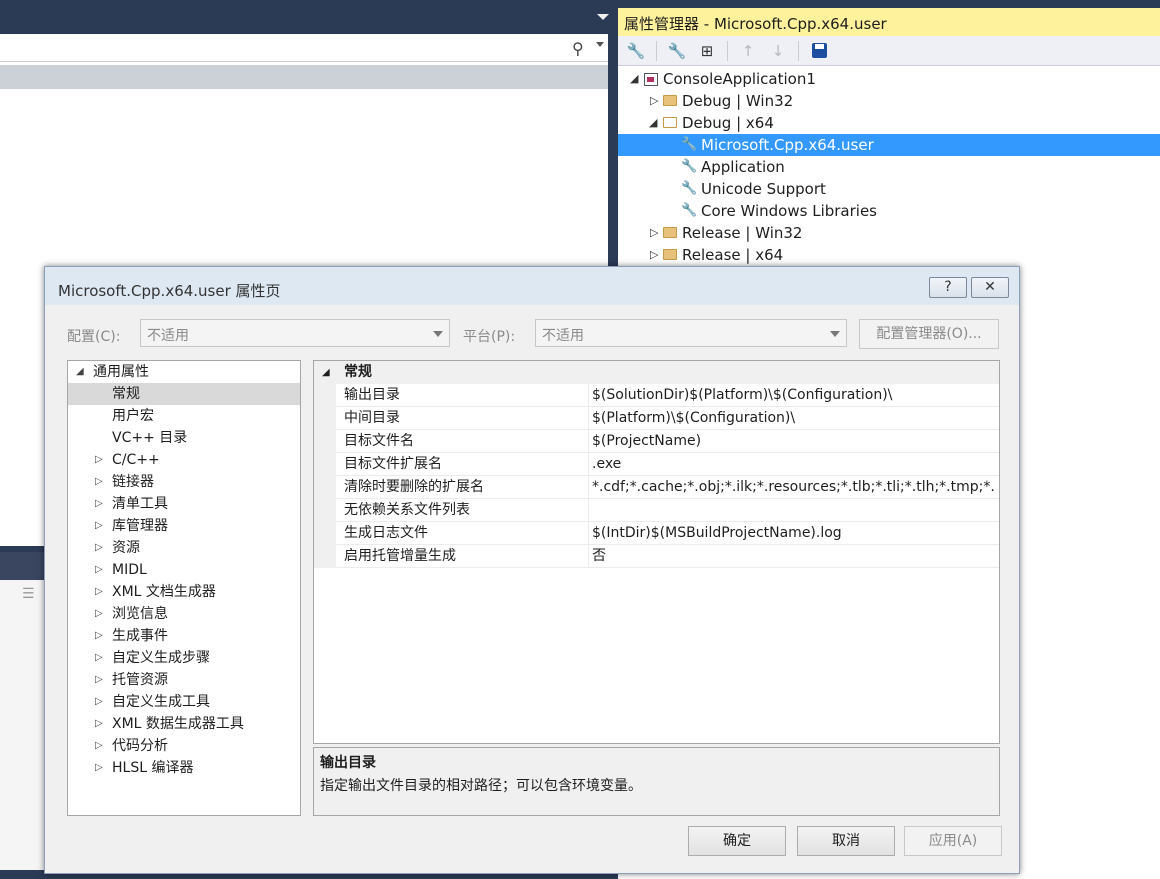 The width and height of the screenshot is (1160, 879). What do you see at coordinates (636, 51) in the screenshot?
I see `properties-wrench-icon: 🔧` at bounding box center [636, 51].